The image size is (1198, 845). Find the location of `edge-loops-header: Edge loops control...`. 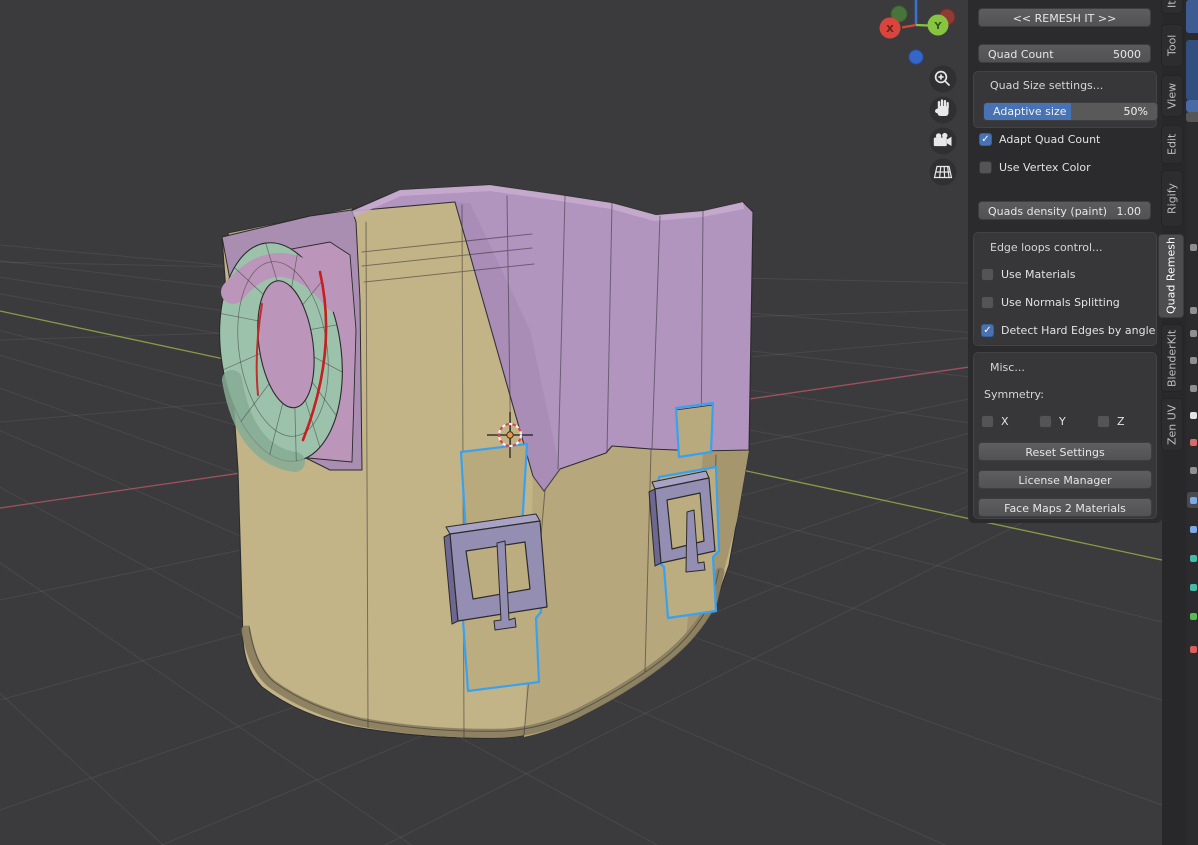

edge-loops-header: Edge loops control... is located at coordinates (1046, 247).